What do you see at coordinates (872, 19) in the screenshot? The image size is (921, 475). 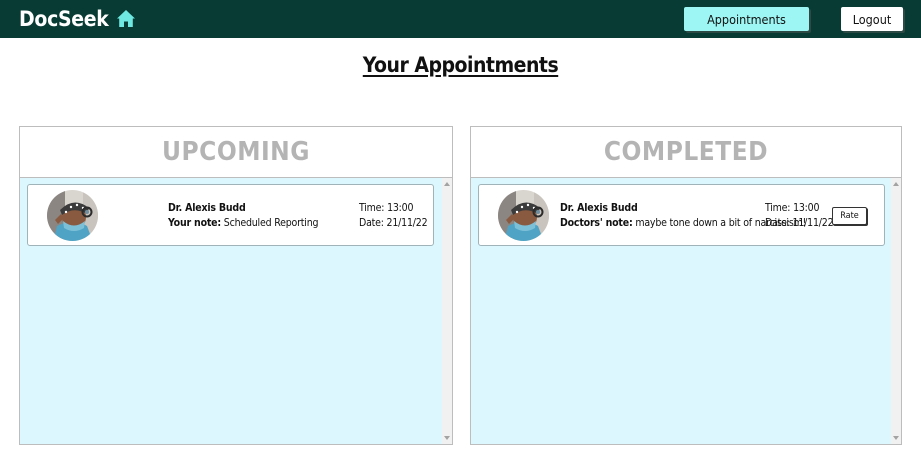 I see `logout-button: Logout` at bounding box center [872, 19].